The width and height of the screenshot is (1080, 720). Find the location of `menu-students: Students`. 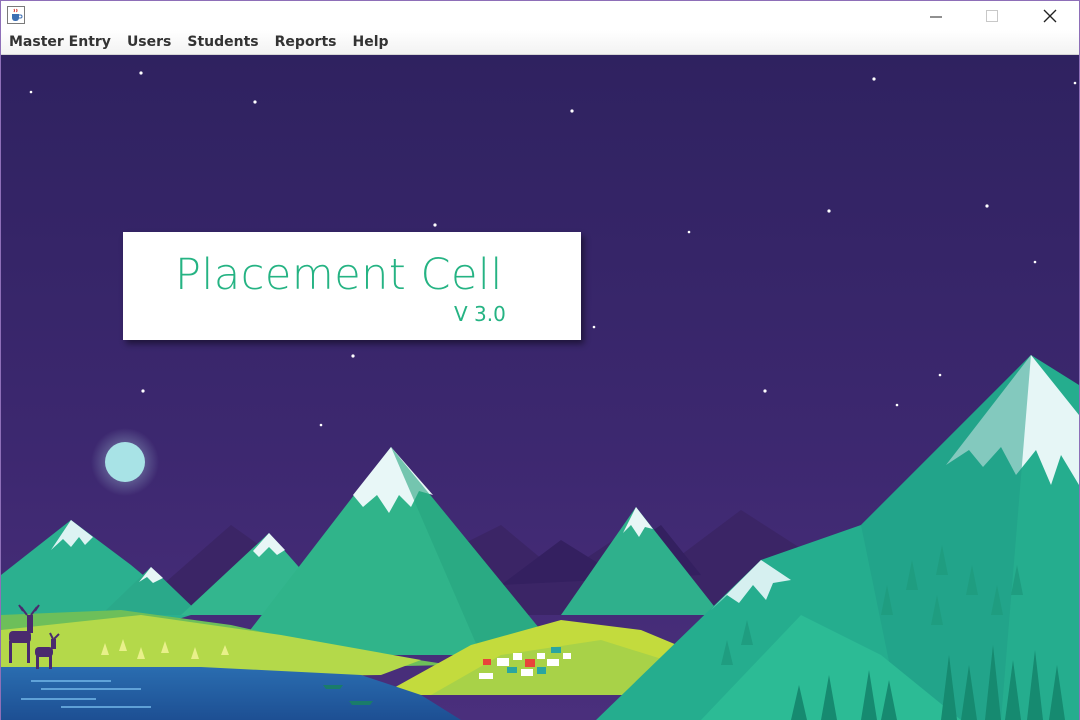

menu-students: Students is located at coordinates (222, 42).